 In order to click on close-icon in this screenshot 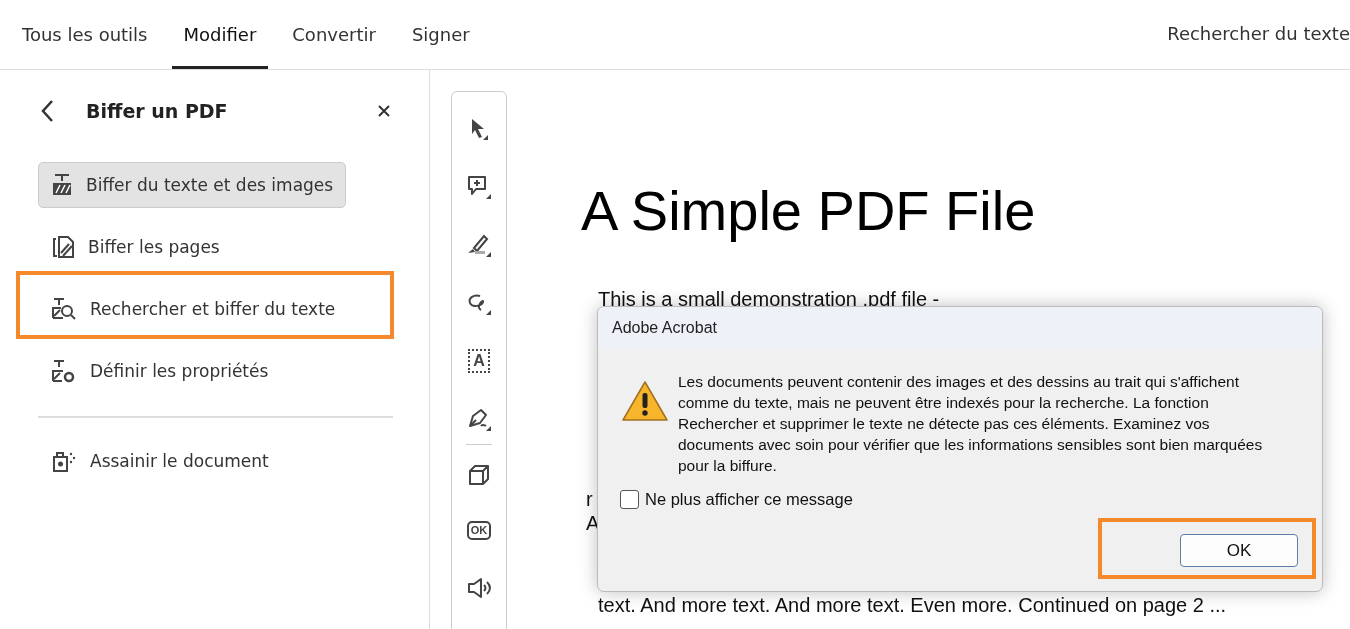, I will do `click(384, 111)`.